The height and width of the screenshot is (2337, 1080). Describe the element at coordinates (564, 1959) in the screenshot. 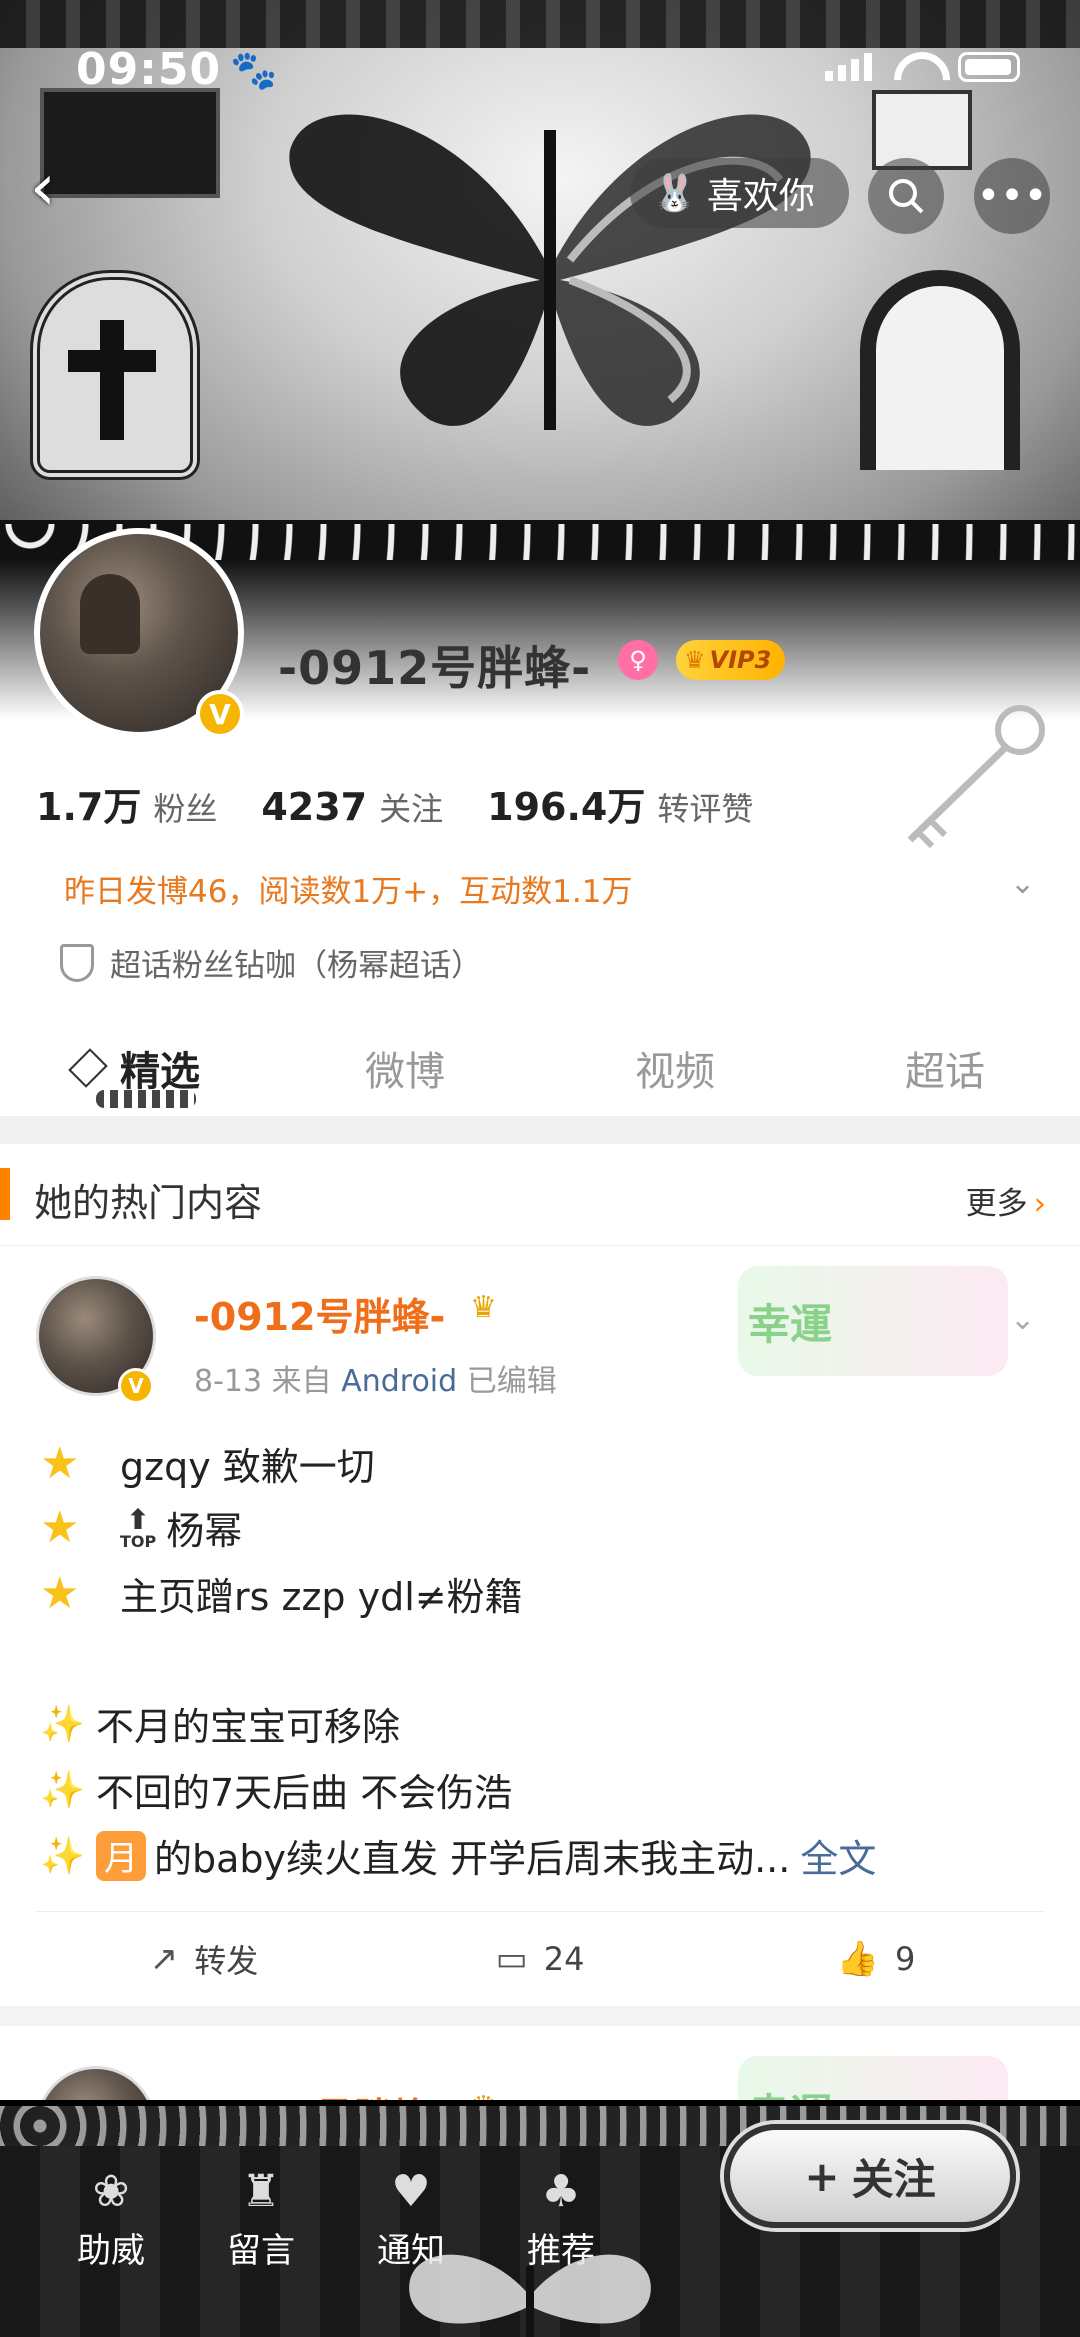

I see `comment-count: 24` at that location.